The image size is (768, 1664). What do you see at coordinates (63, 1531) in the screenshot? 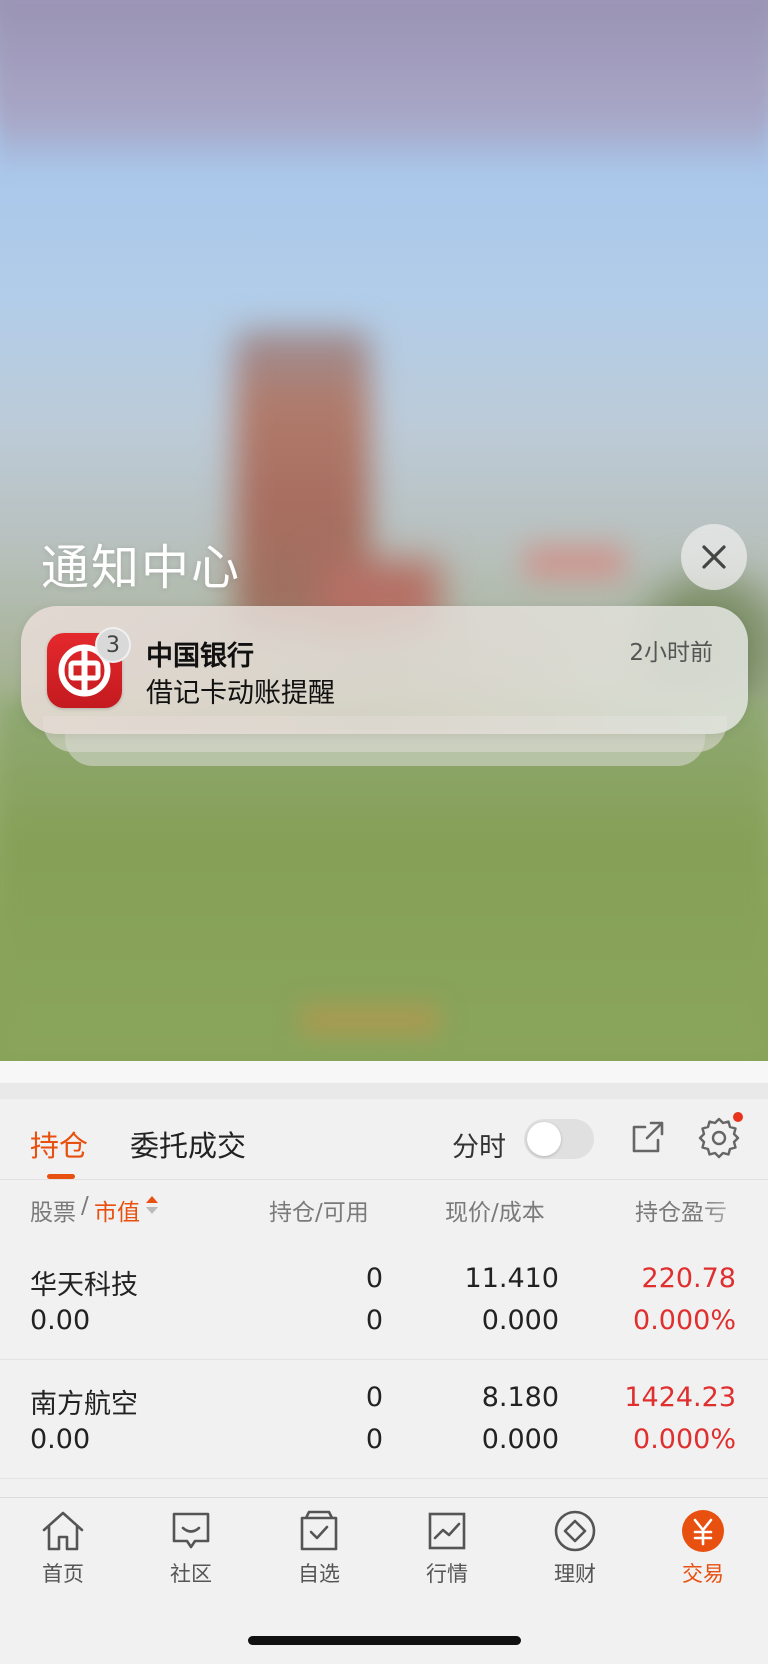
I see `home-icon` at bounding box center [63, 1531].